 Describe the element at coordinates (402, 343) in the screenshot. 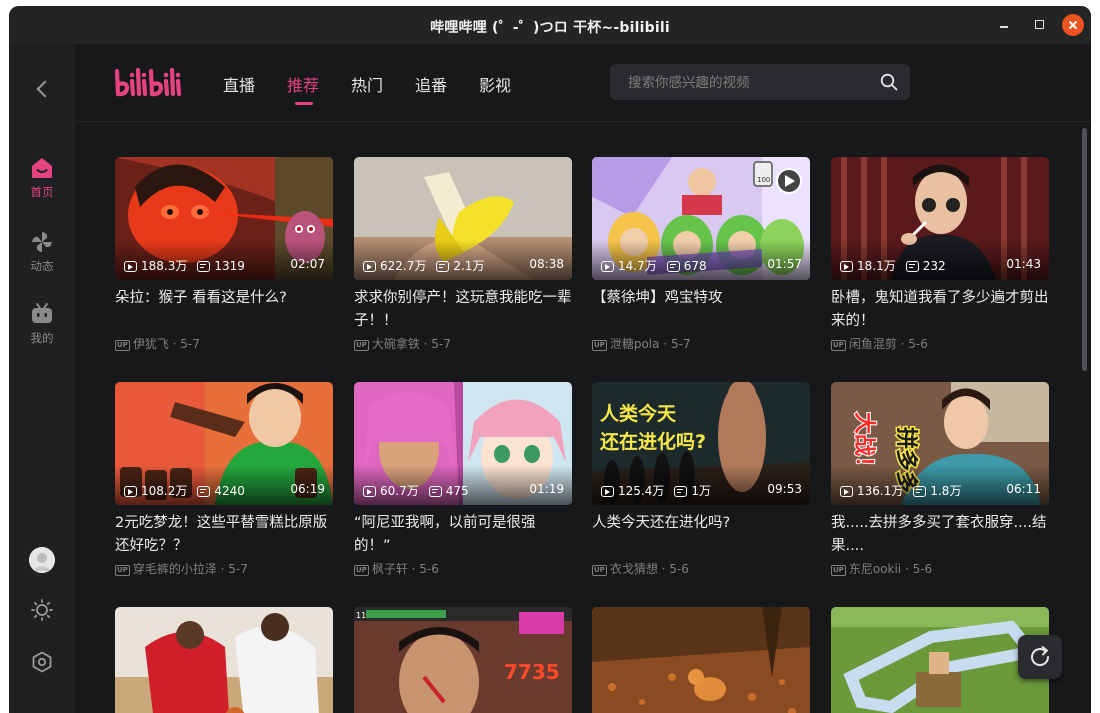

I see `video-meta: UP 大碗拿铁 · 5-7` at that location.